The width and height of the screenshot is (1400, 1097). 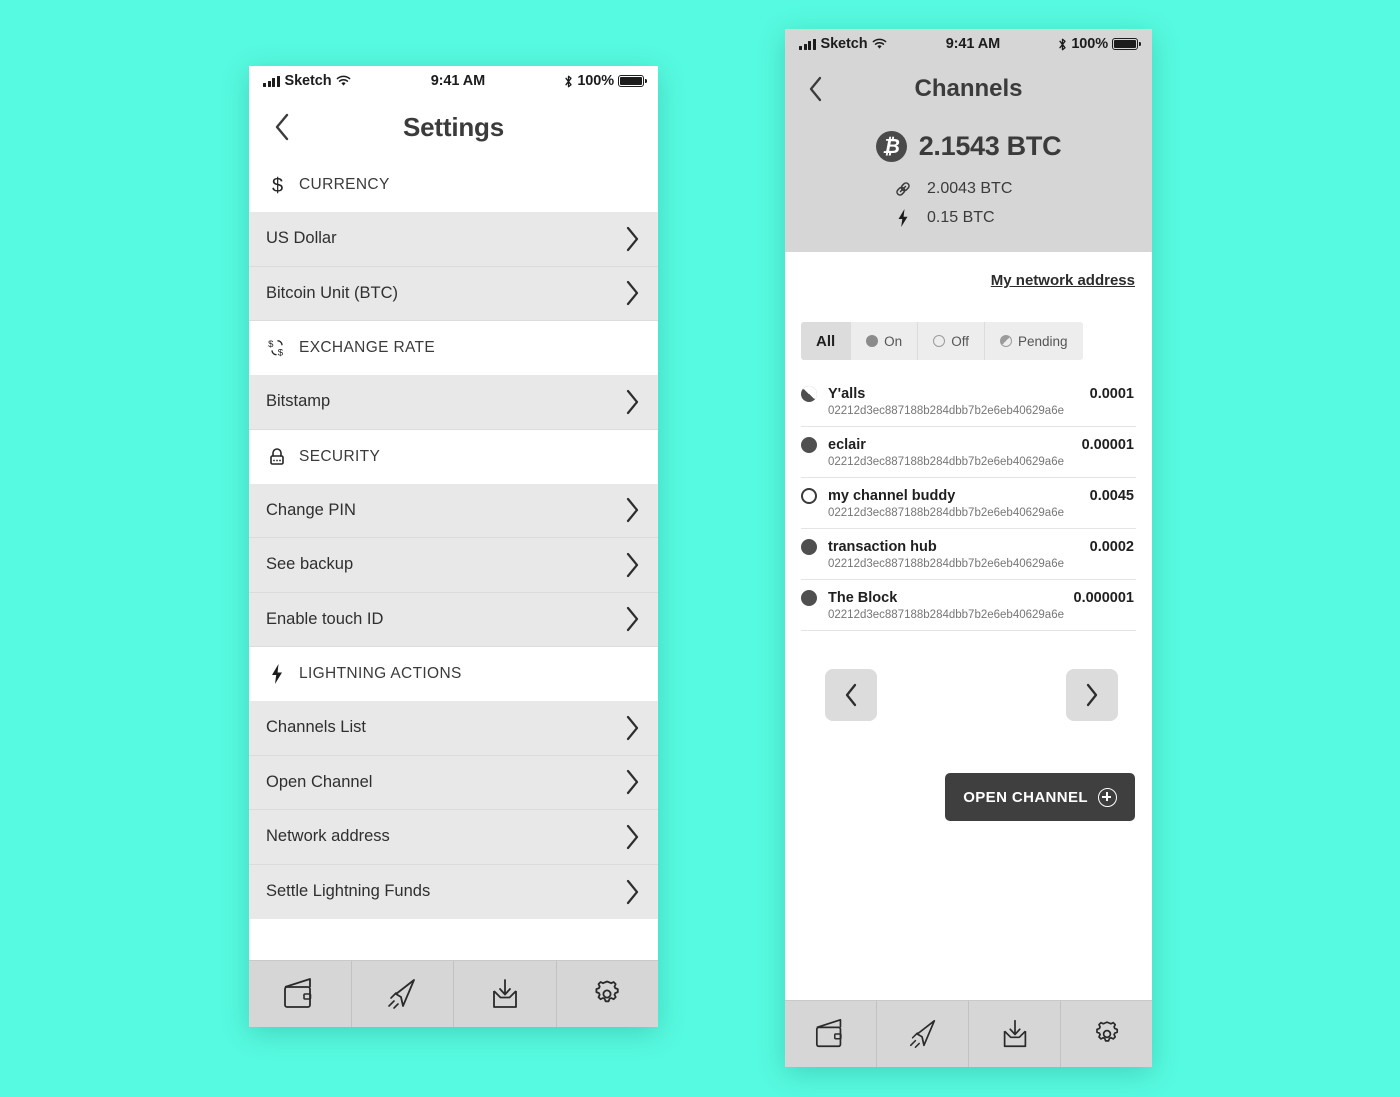 What do you see at coordinates (847, 445) in the screenshot?
I see `channel-name: eclair` at bounding box center [847, 445].